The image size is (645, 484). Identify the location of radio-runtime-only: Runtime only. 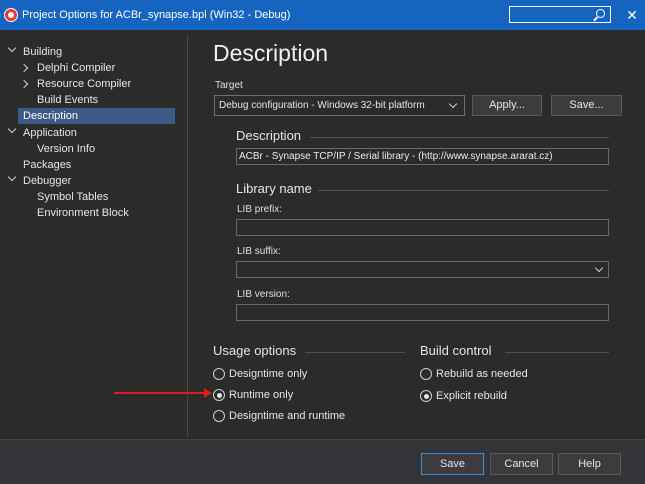
(253, 396).